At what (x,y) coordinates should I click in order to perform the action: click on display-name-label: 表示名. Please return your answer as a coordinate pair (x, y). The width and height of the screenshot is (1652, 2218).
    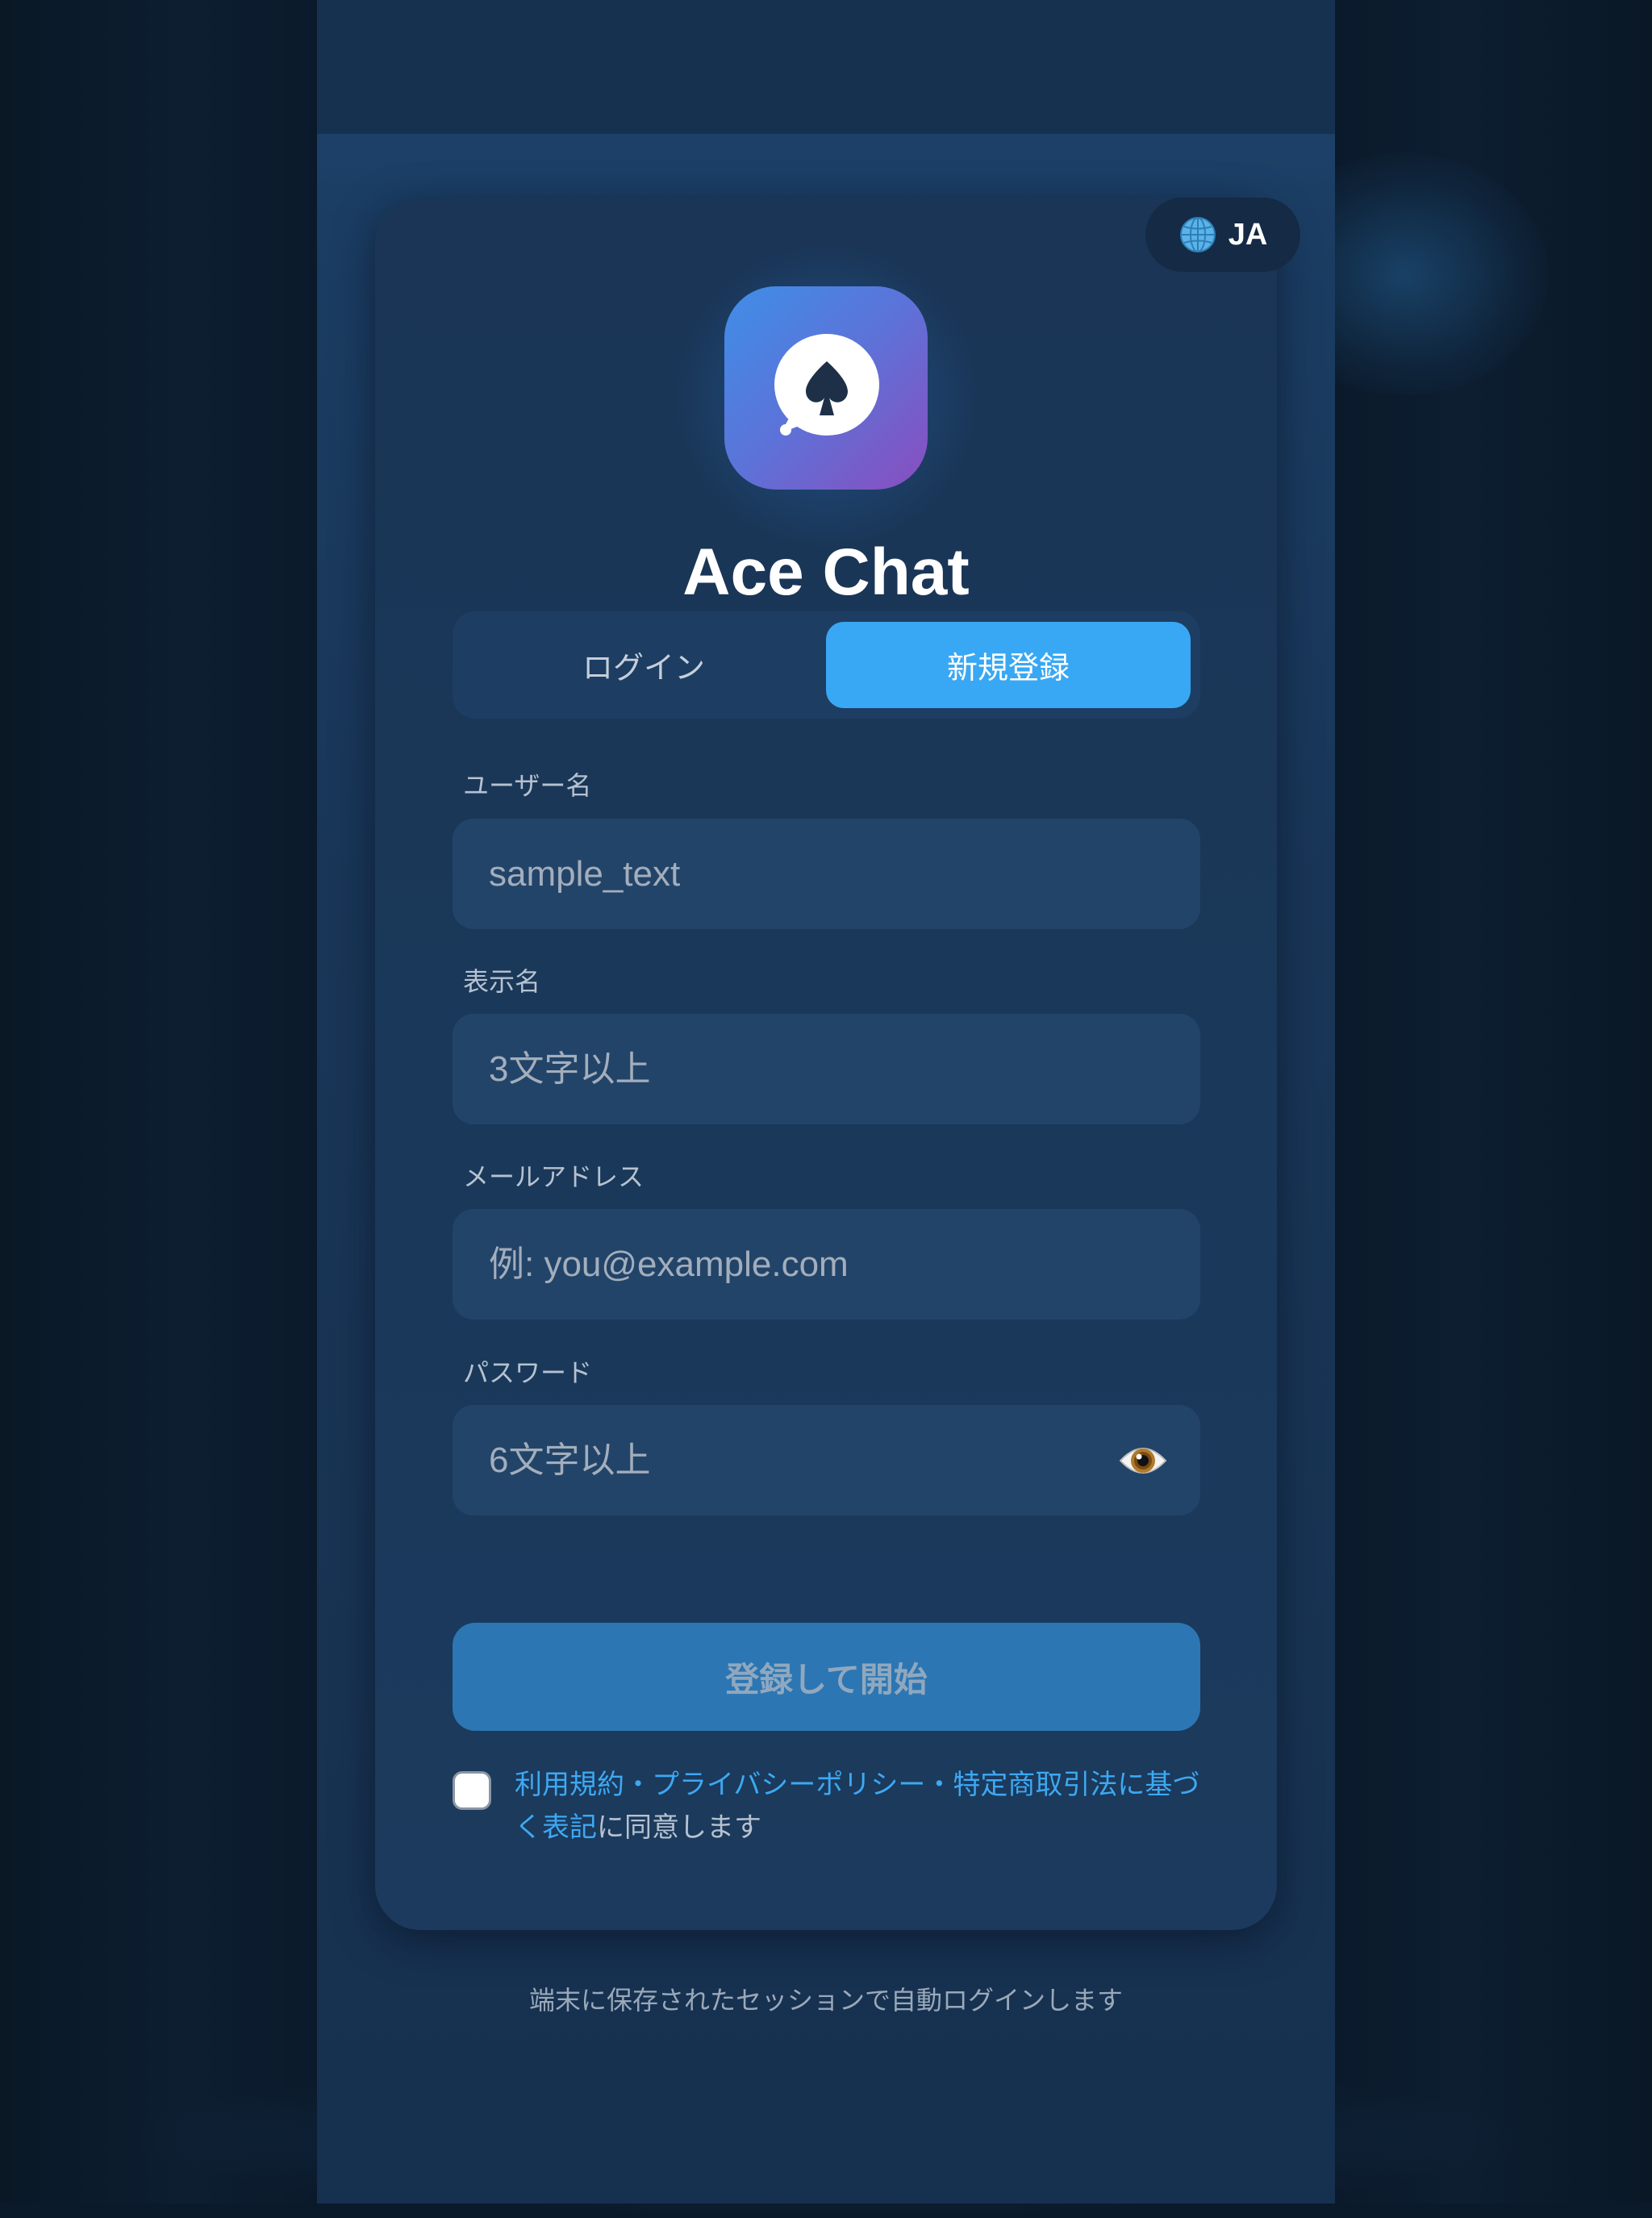
    Looking at the image, I should click on (502, 982).